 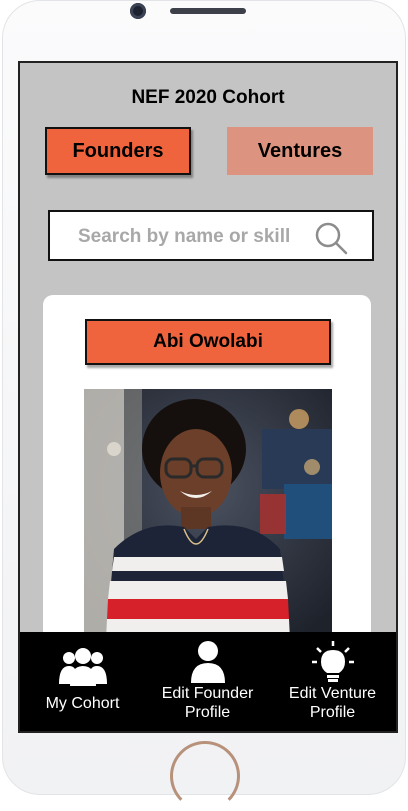 What do you see at coordinates (208, 11) in the screenshot?
I see `earpiece-speaker` at bounding box center [208, 11].